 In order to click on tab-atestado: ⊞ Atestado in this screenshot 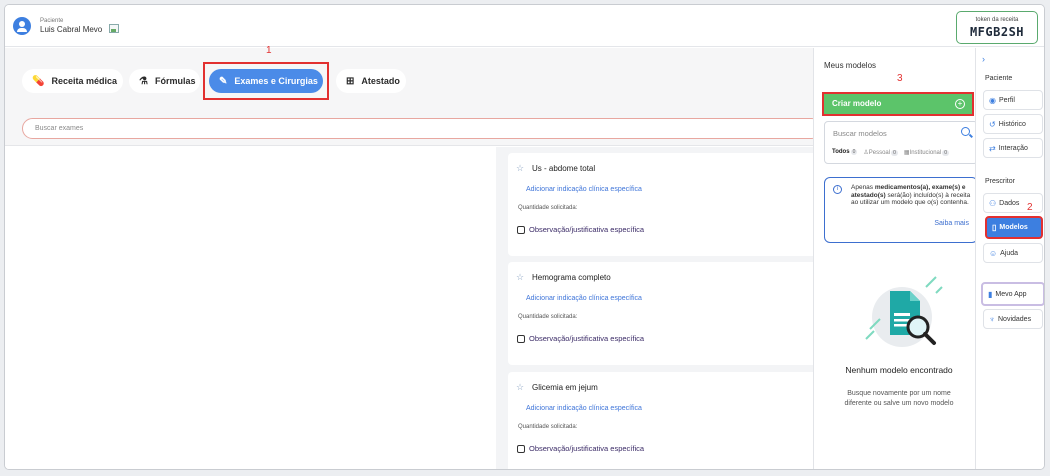, I will do `click(371, 81)`.